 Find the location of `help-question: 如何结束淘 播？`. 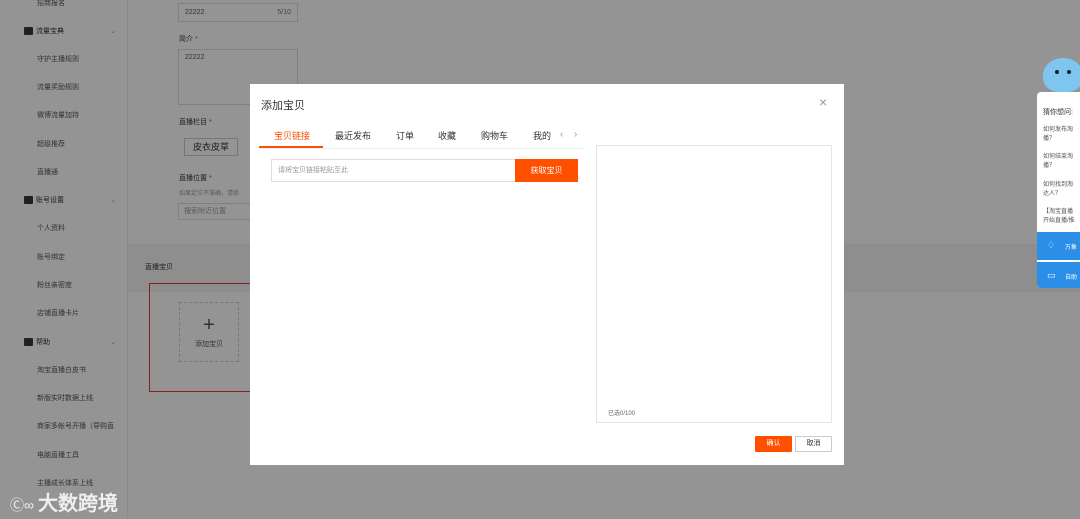

help-question: 如何结束淘 播？ is located at coordinates (1061, 162).